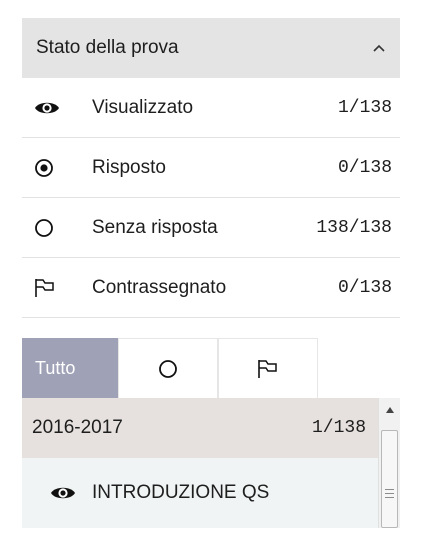  Describe the element at coordinates (211, 168) in the screenshot. I see `status-row-risposto: Risposto 0/138` at that location.